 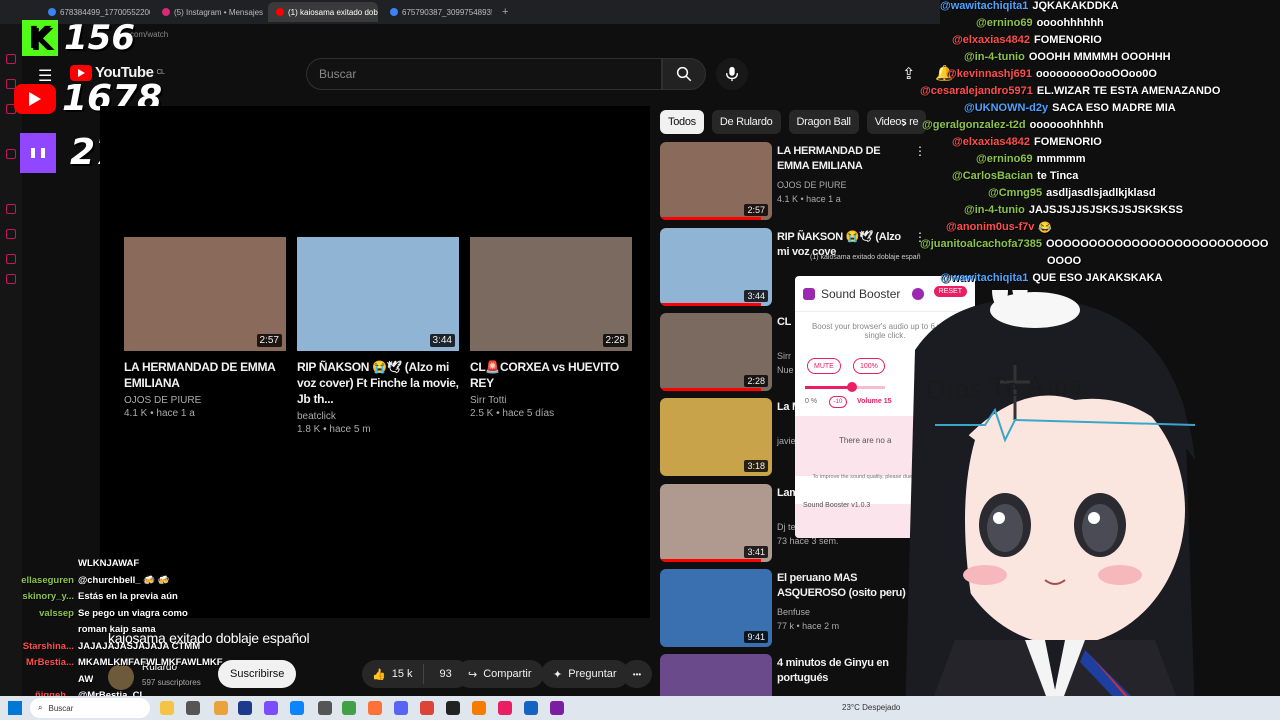 I want to click on chat-text: OOOO, so click(x=1064, y=261).